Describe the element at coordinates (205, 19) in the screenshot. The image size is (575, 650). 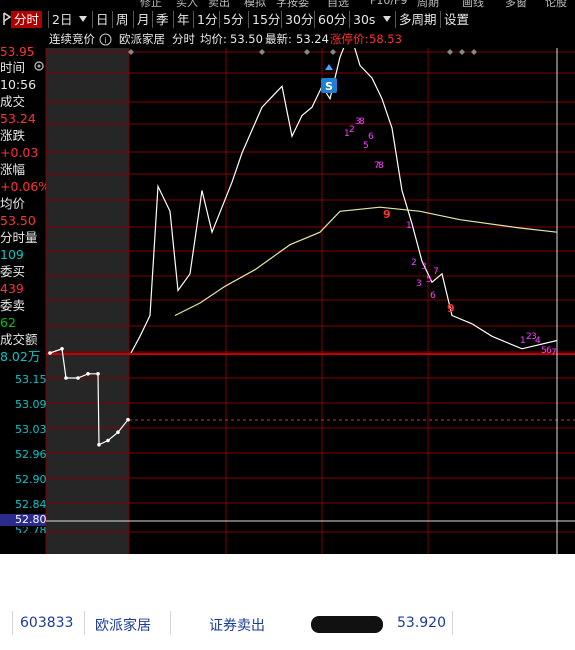
I see `tab-1min: 1分` at that location.